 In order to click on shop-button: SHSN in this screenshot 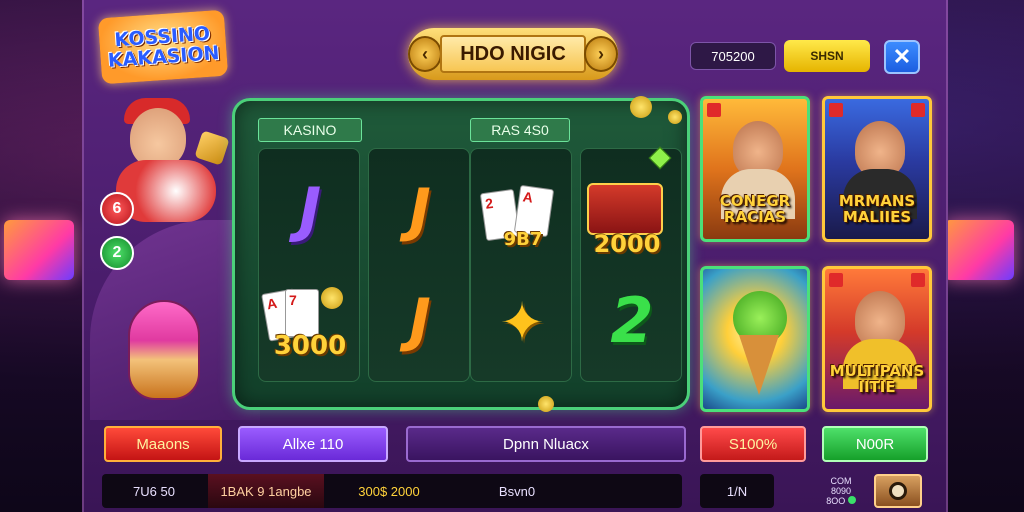, I will do `click(827, 56)`.